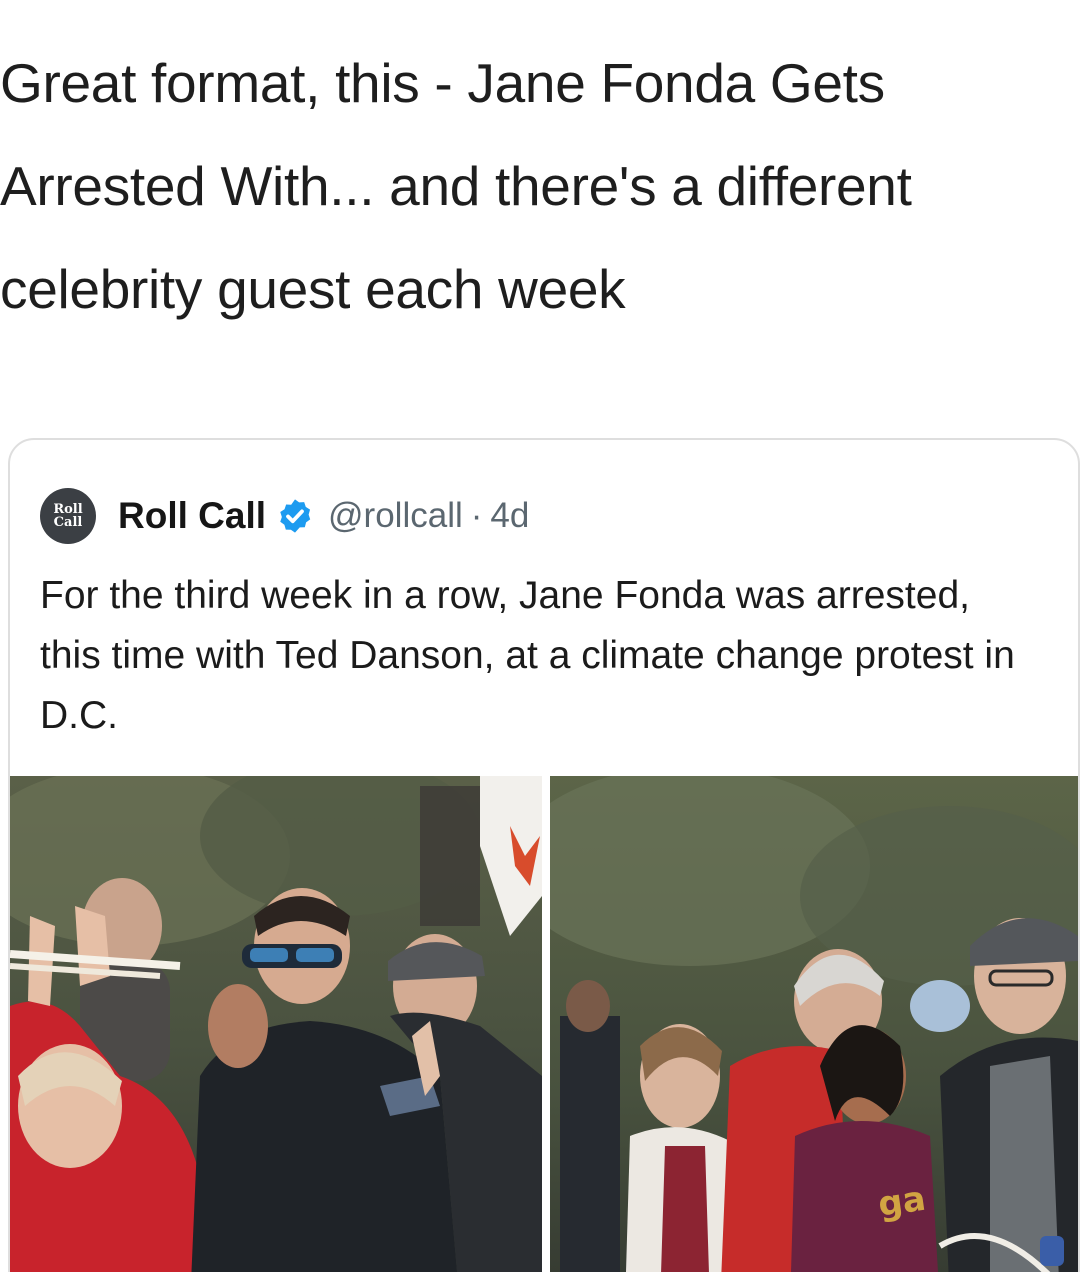  What do you see at coordinates (68, 522) in the screenshot?
I see `avatar-text-line2: Call` at bounding box center [68, 522].